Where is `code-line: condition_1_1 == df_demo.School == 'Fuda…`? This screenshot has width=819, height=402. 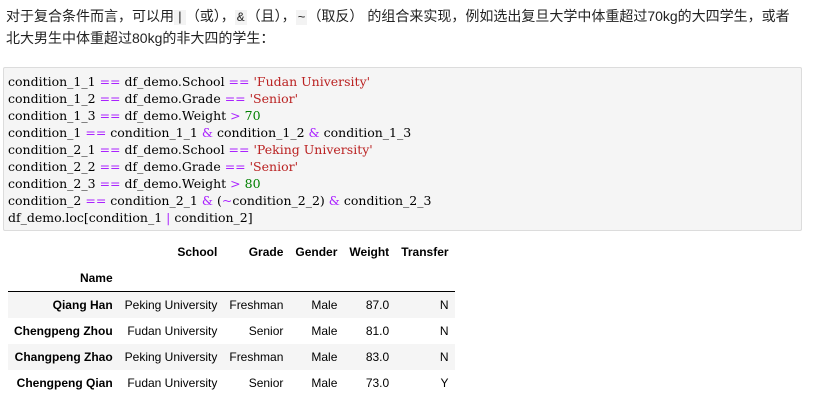 code-line: condition_1_1 == df_demo.School == 'Fuda… is located at coordinates (189, 81).